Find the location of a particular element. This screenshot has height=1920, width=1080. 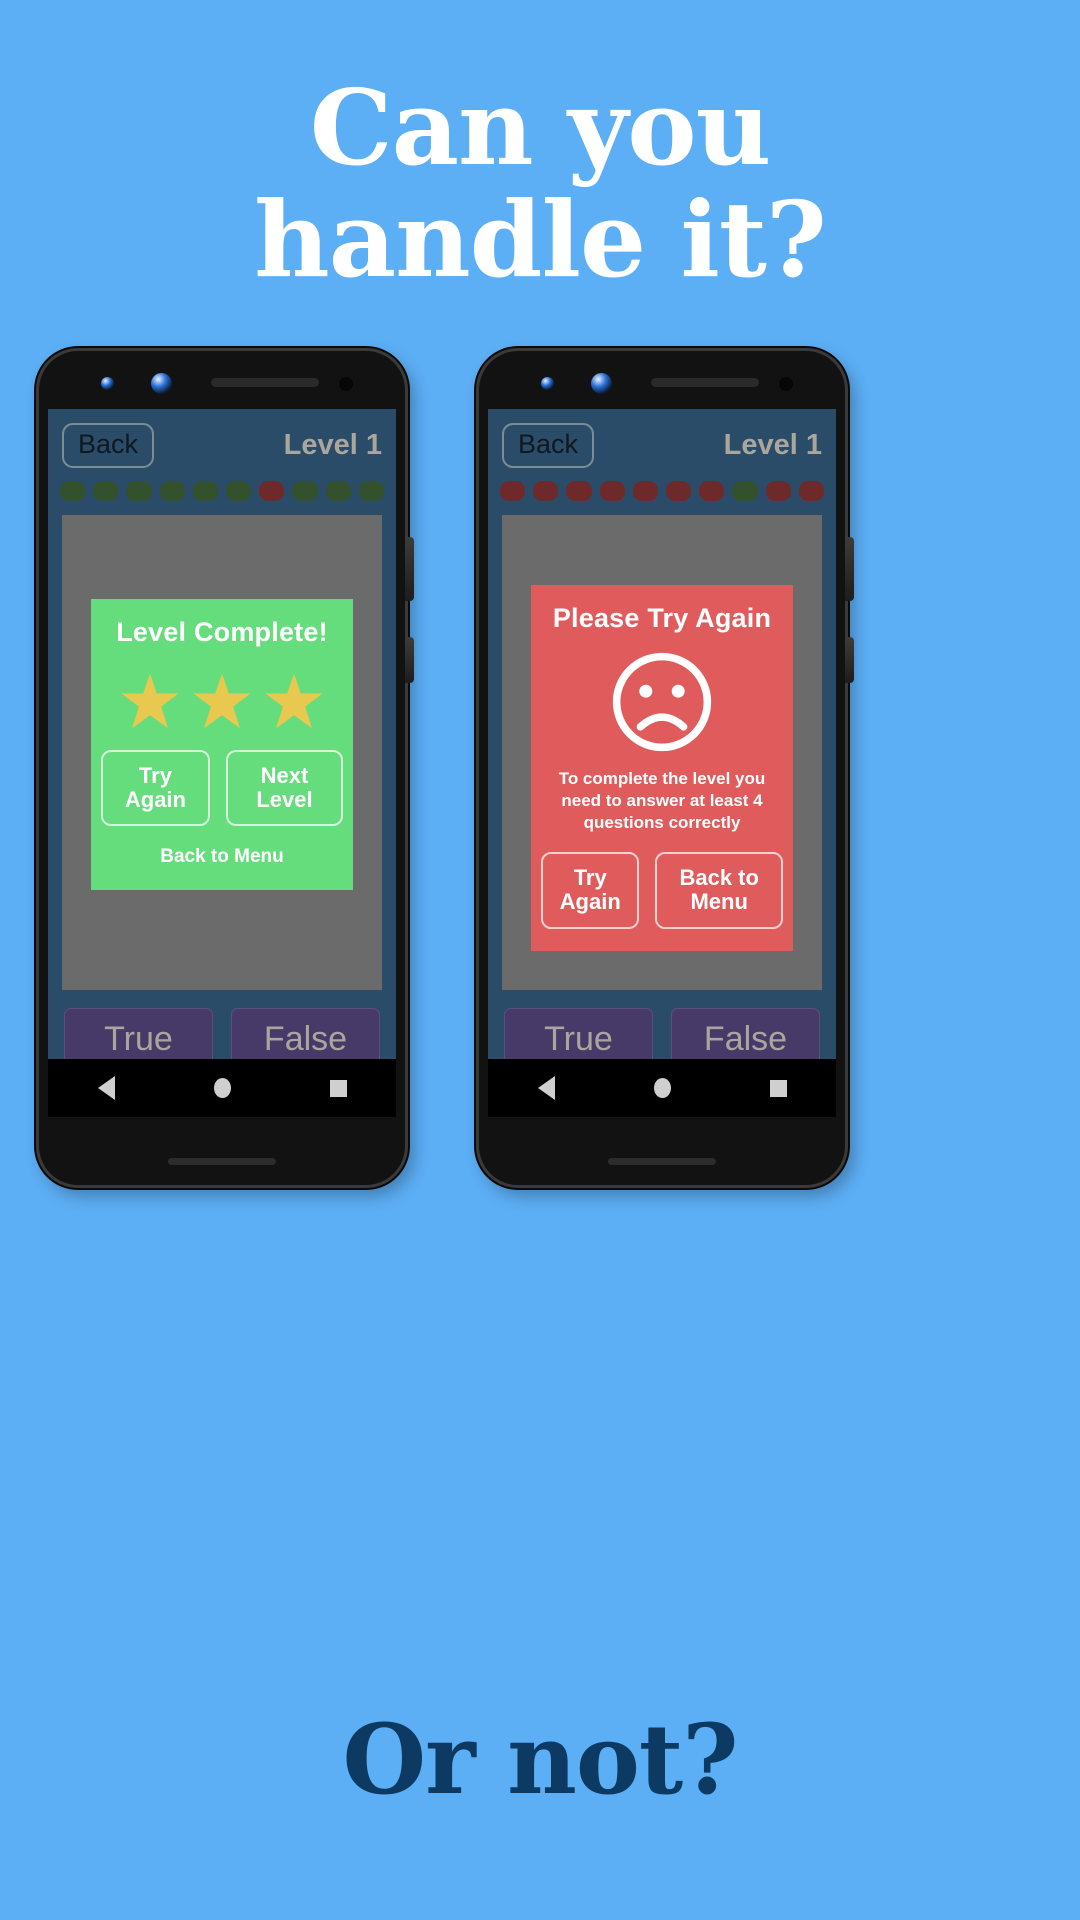

dialog-actions: Try Again Back to Menu is located at coordinates (662, 890).